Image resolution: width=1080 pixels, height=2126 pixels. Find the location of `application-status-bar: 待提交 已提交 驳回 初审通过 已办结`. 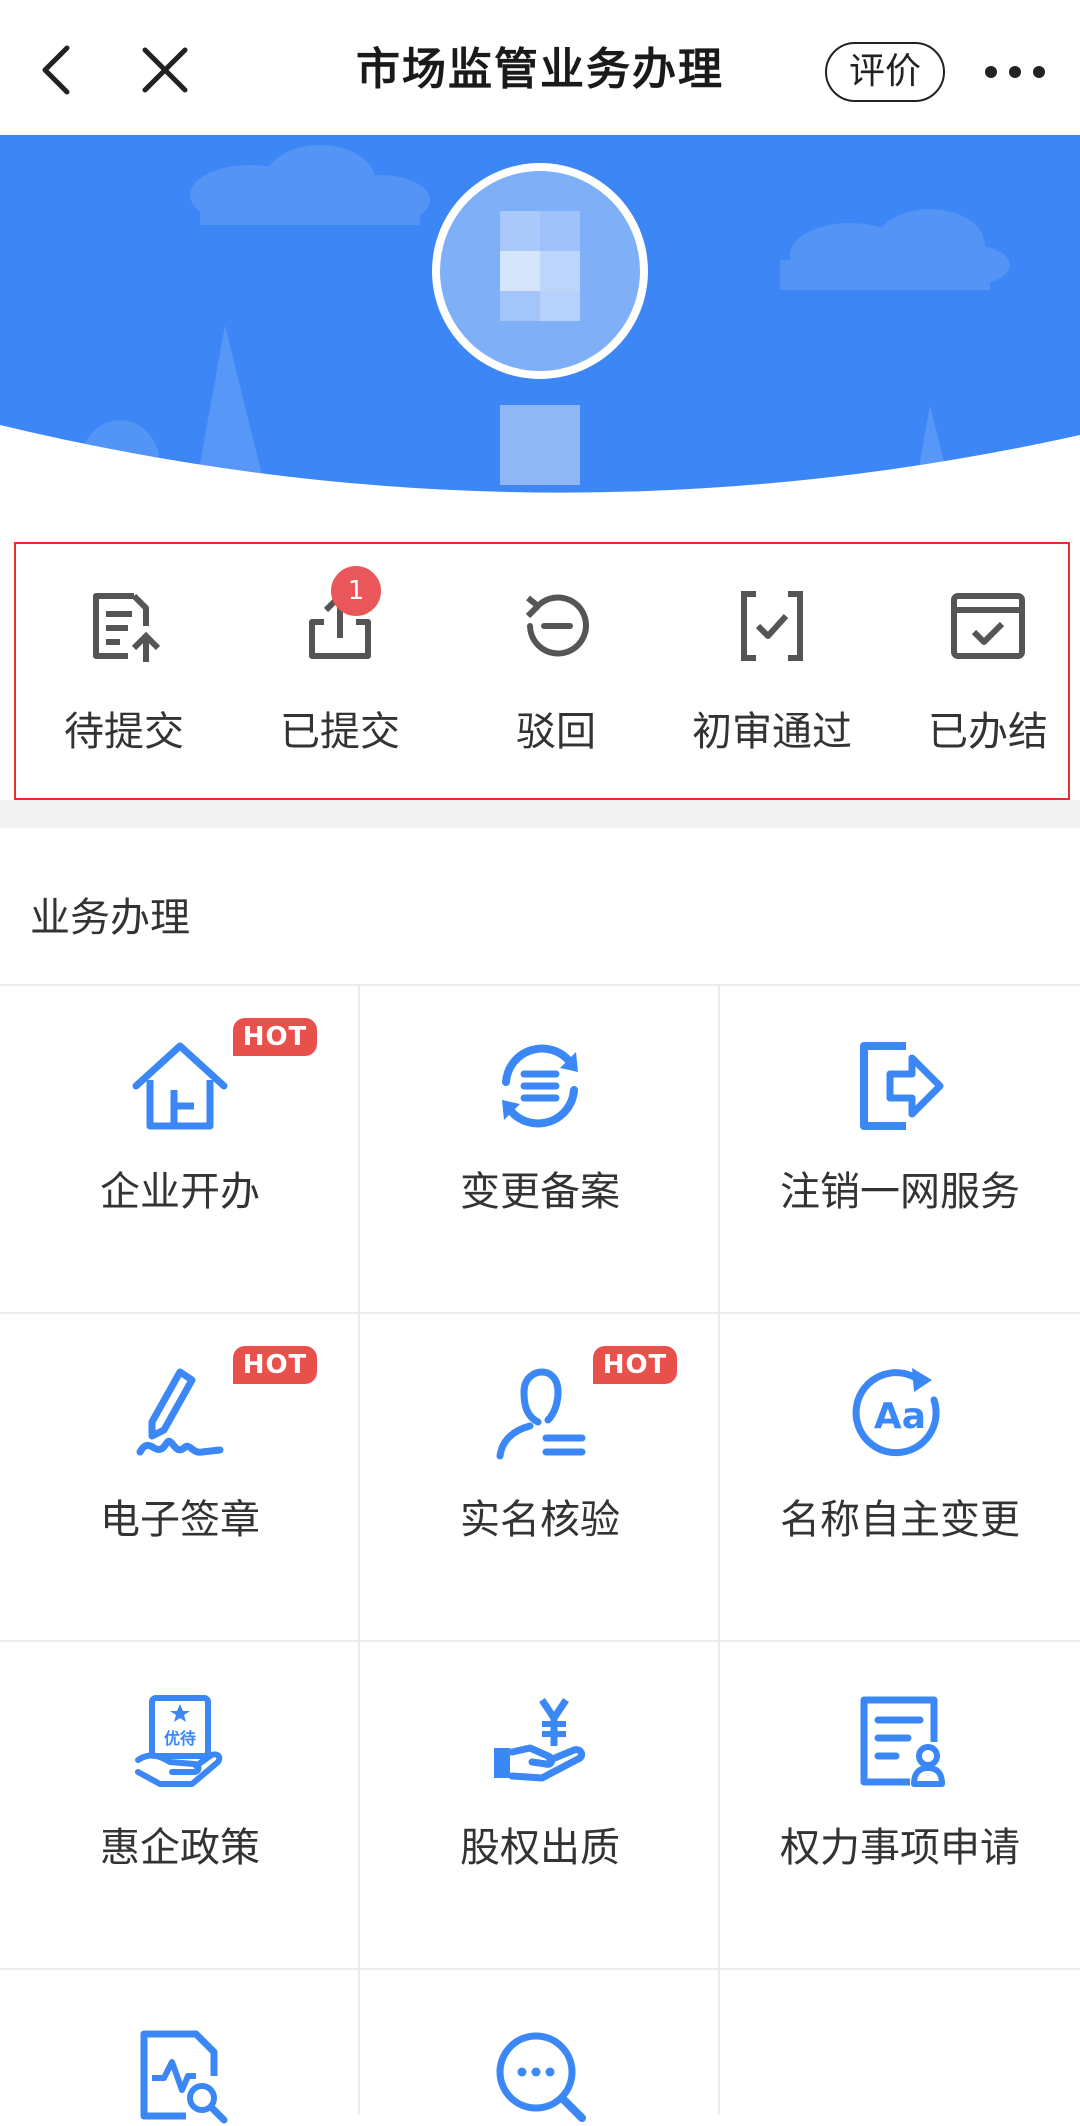

application-status-bar: 待提交 已提交 驳回 初审通过 已办结 is located at coordinates (542, 671).